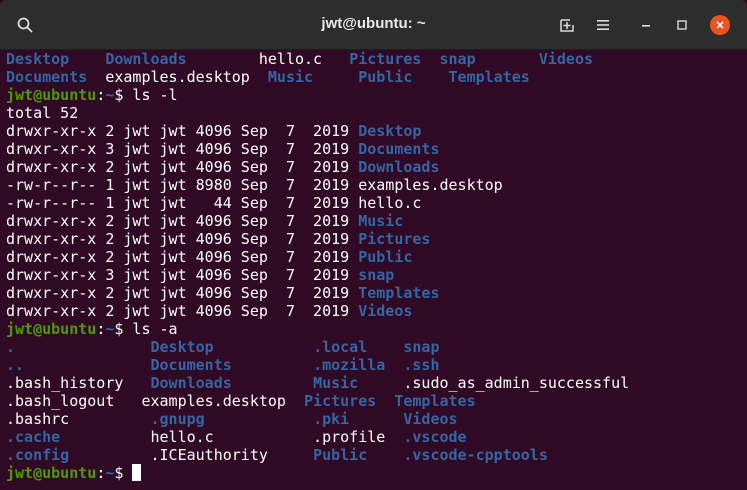 The image size is (747, 490). I want to click on terminal-text: .local, so click(358, 347).